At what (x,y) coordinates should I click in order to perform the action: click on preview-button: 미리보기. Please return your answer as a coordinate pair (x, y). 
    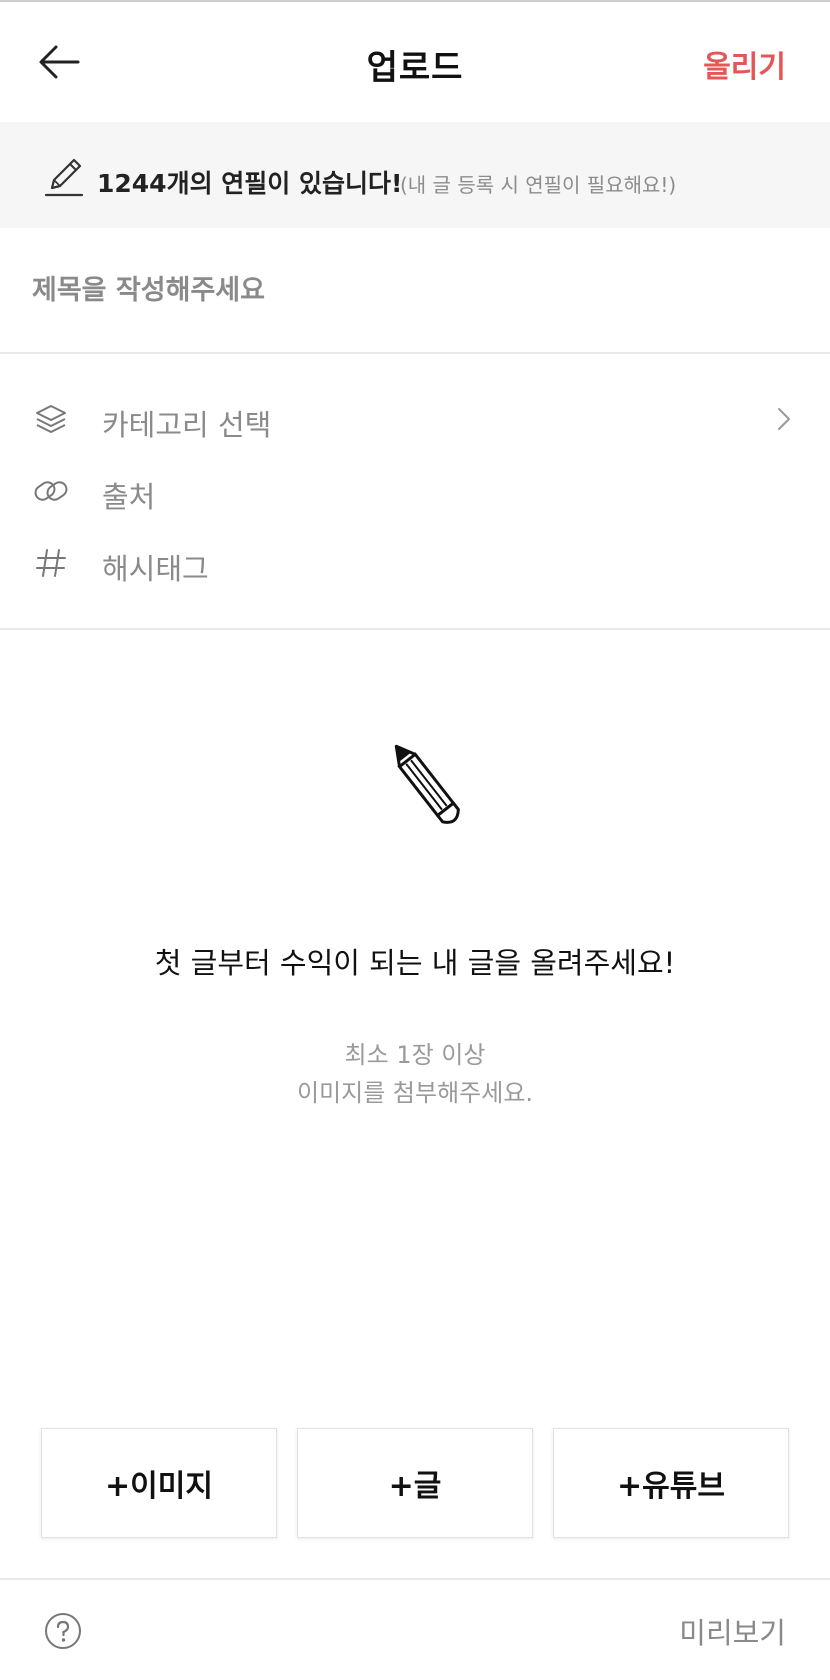
    Looking at the image, I should click on (732, 1631).